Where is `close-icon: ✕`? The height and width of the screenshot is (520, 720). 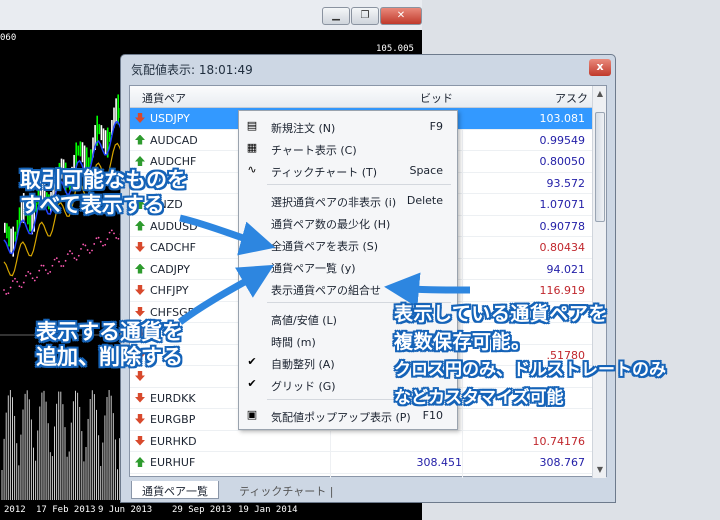 close-icon: ✕ is located at coordinates (401, 16).